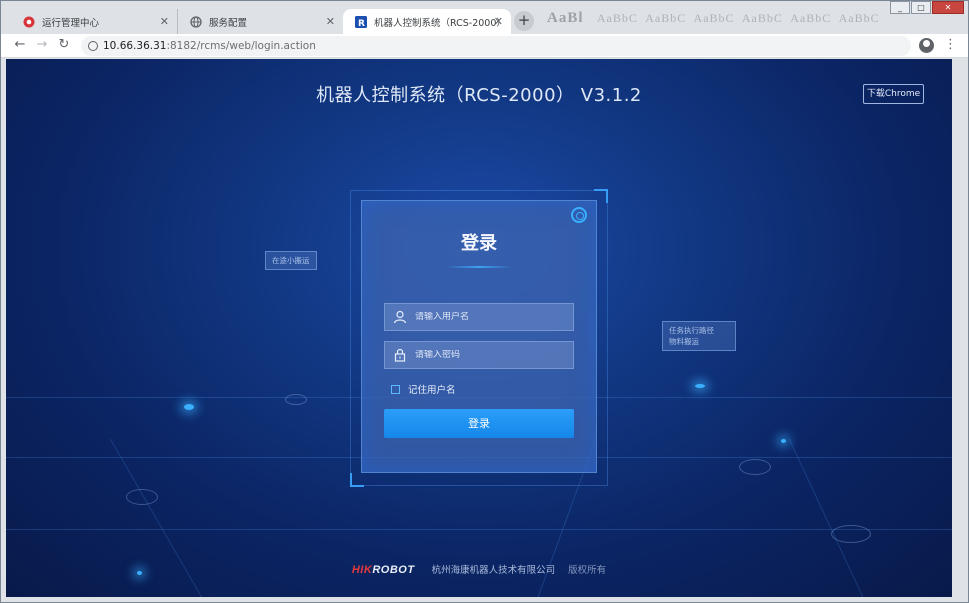 The height and width of the screenshot is (603, 969). I want to click on globe-icon, so click(196, 21).